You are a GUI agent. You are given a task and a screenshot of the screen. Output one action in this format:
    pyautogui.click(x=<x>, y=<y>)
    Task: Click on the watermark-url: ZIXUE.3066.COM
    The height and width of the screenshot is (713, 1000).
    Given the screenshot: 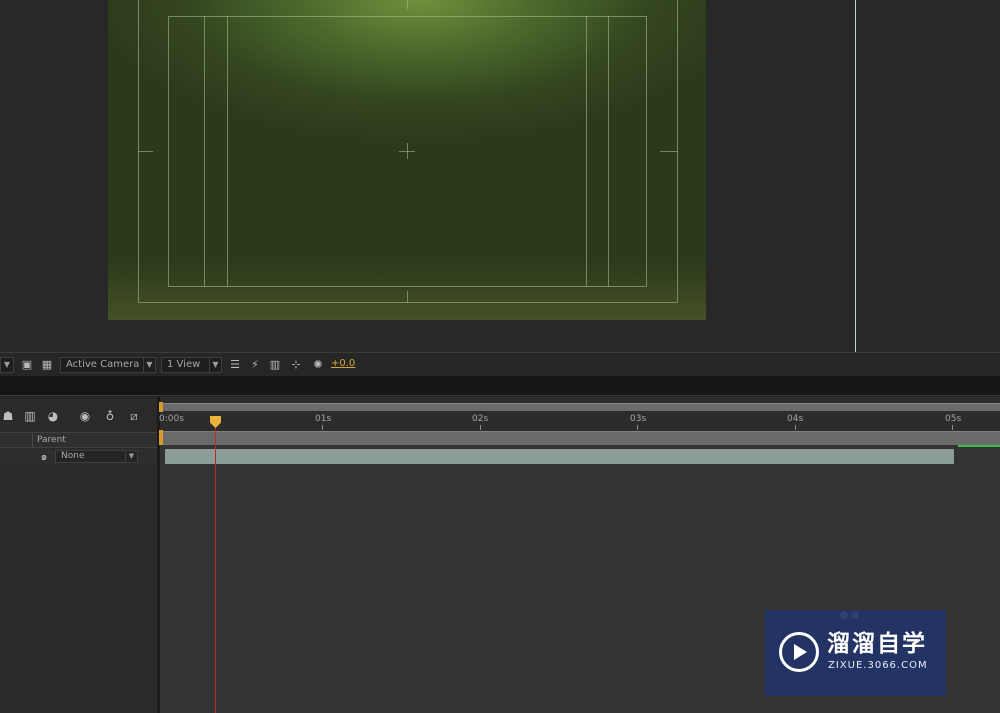 What is the action you would take?
    pyautogui.click(x=878, y=665)
    